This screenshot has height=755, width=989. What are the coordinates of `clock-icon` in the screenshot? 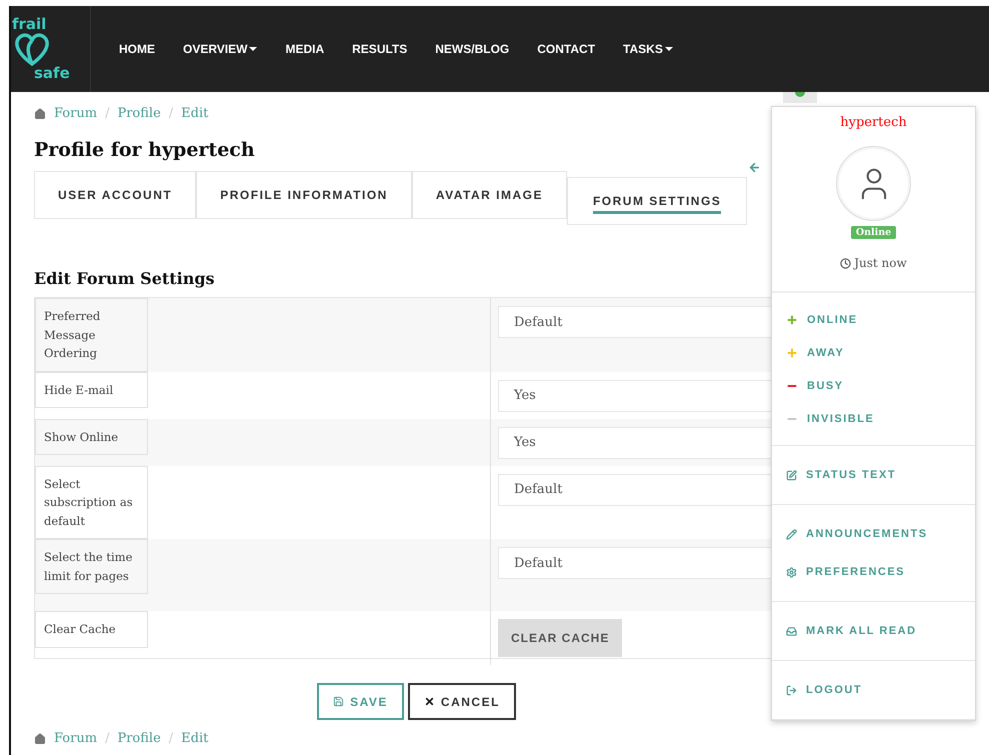 It's located at (846, 263).